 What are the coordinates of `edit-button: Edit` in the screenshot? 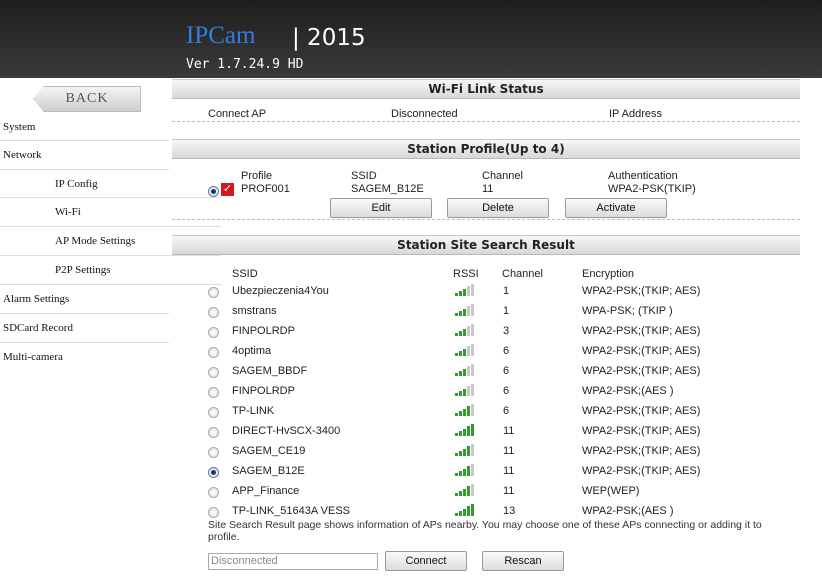 It's located at (381, 208).